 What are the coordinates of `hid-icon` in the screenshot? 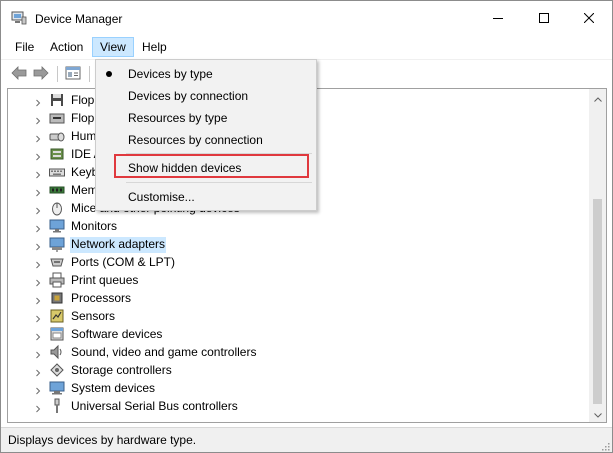 It's located at (57, 136).